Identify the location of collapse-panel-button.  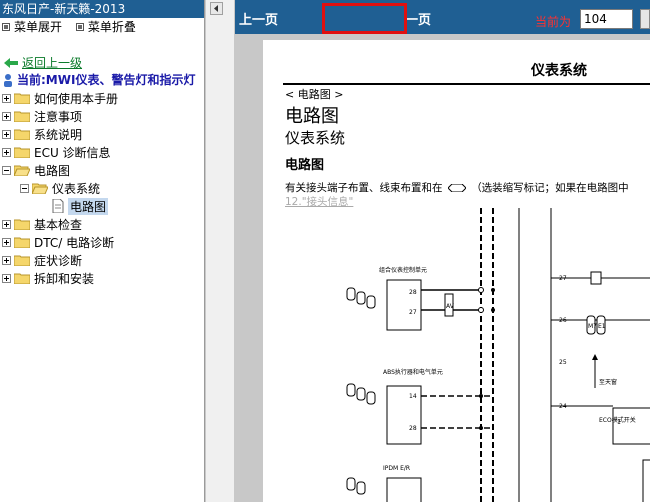
(216, 8).